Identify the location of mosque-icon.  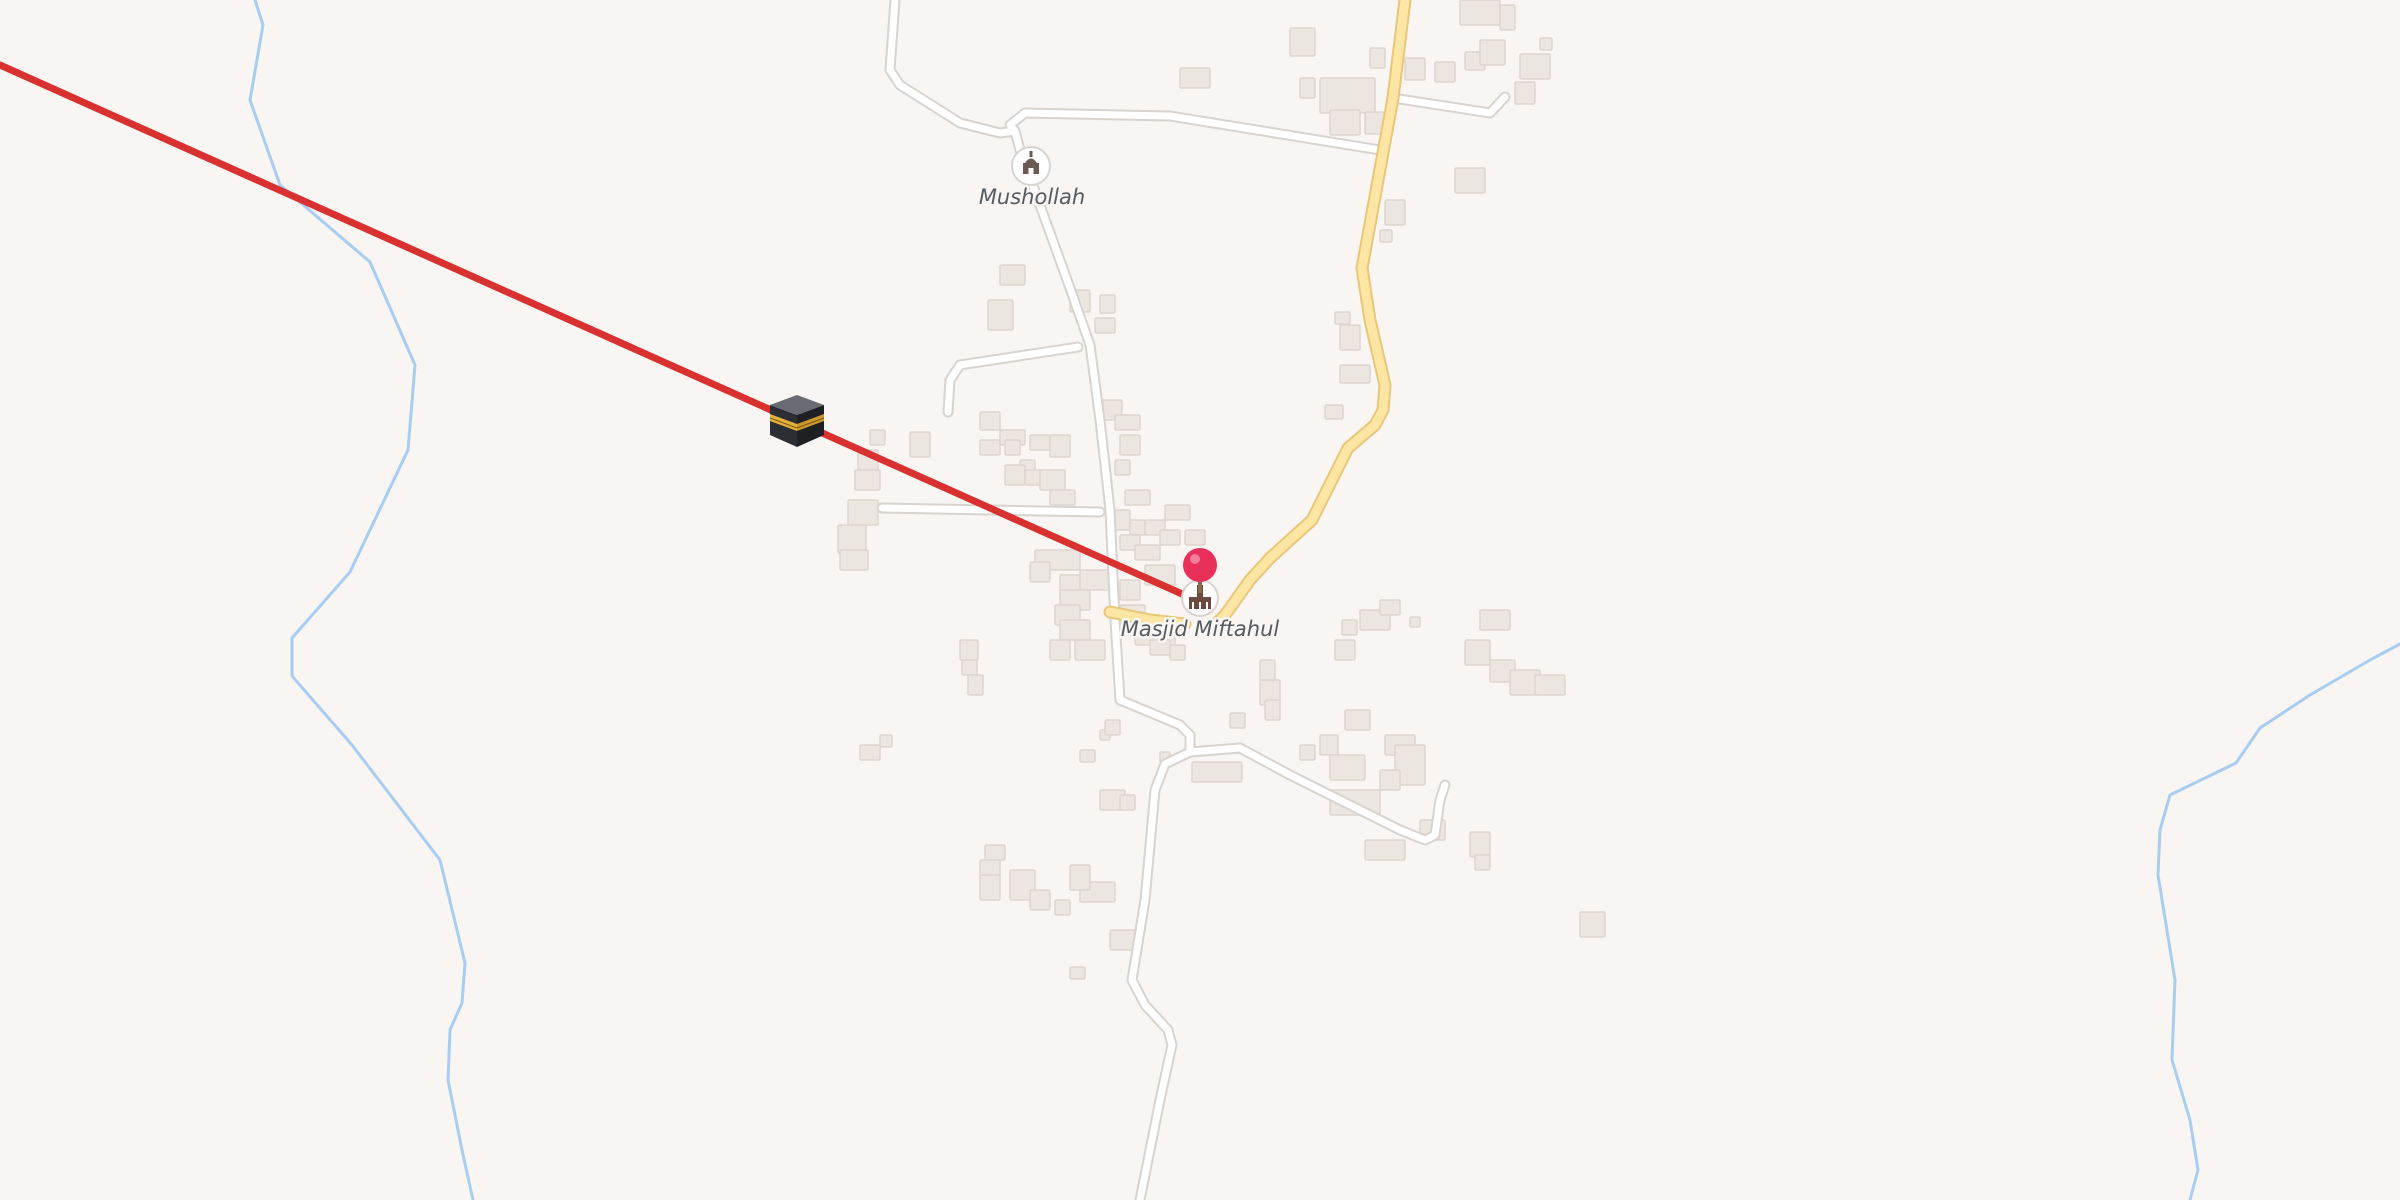
(1031, 166).